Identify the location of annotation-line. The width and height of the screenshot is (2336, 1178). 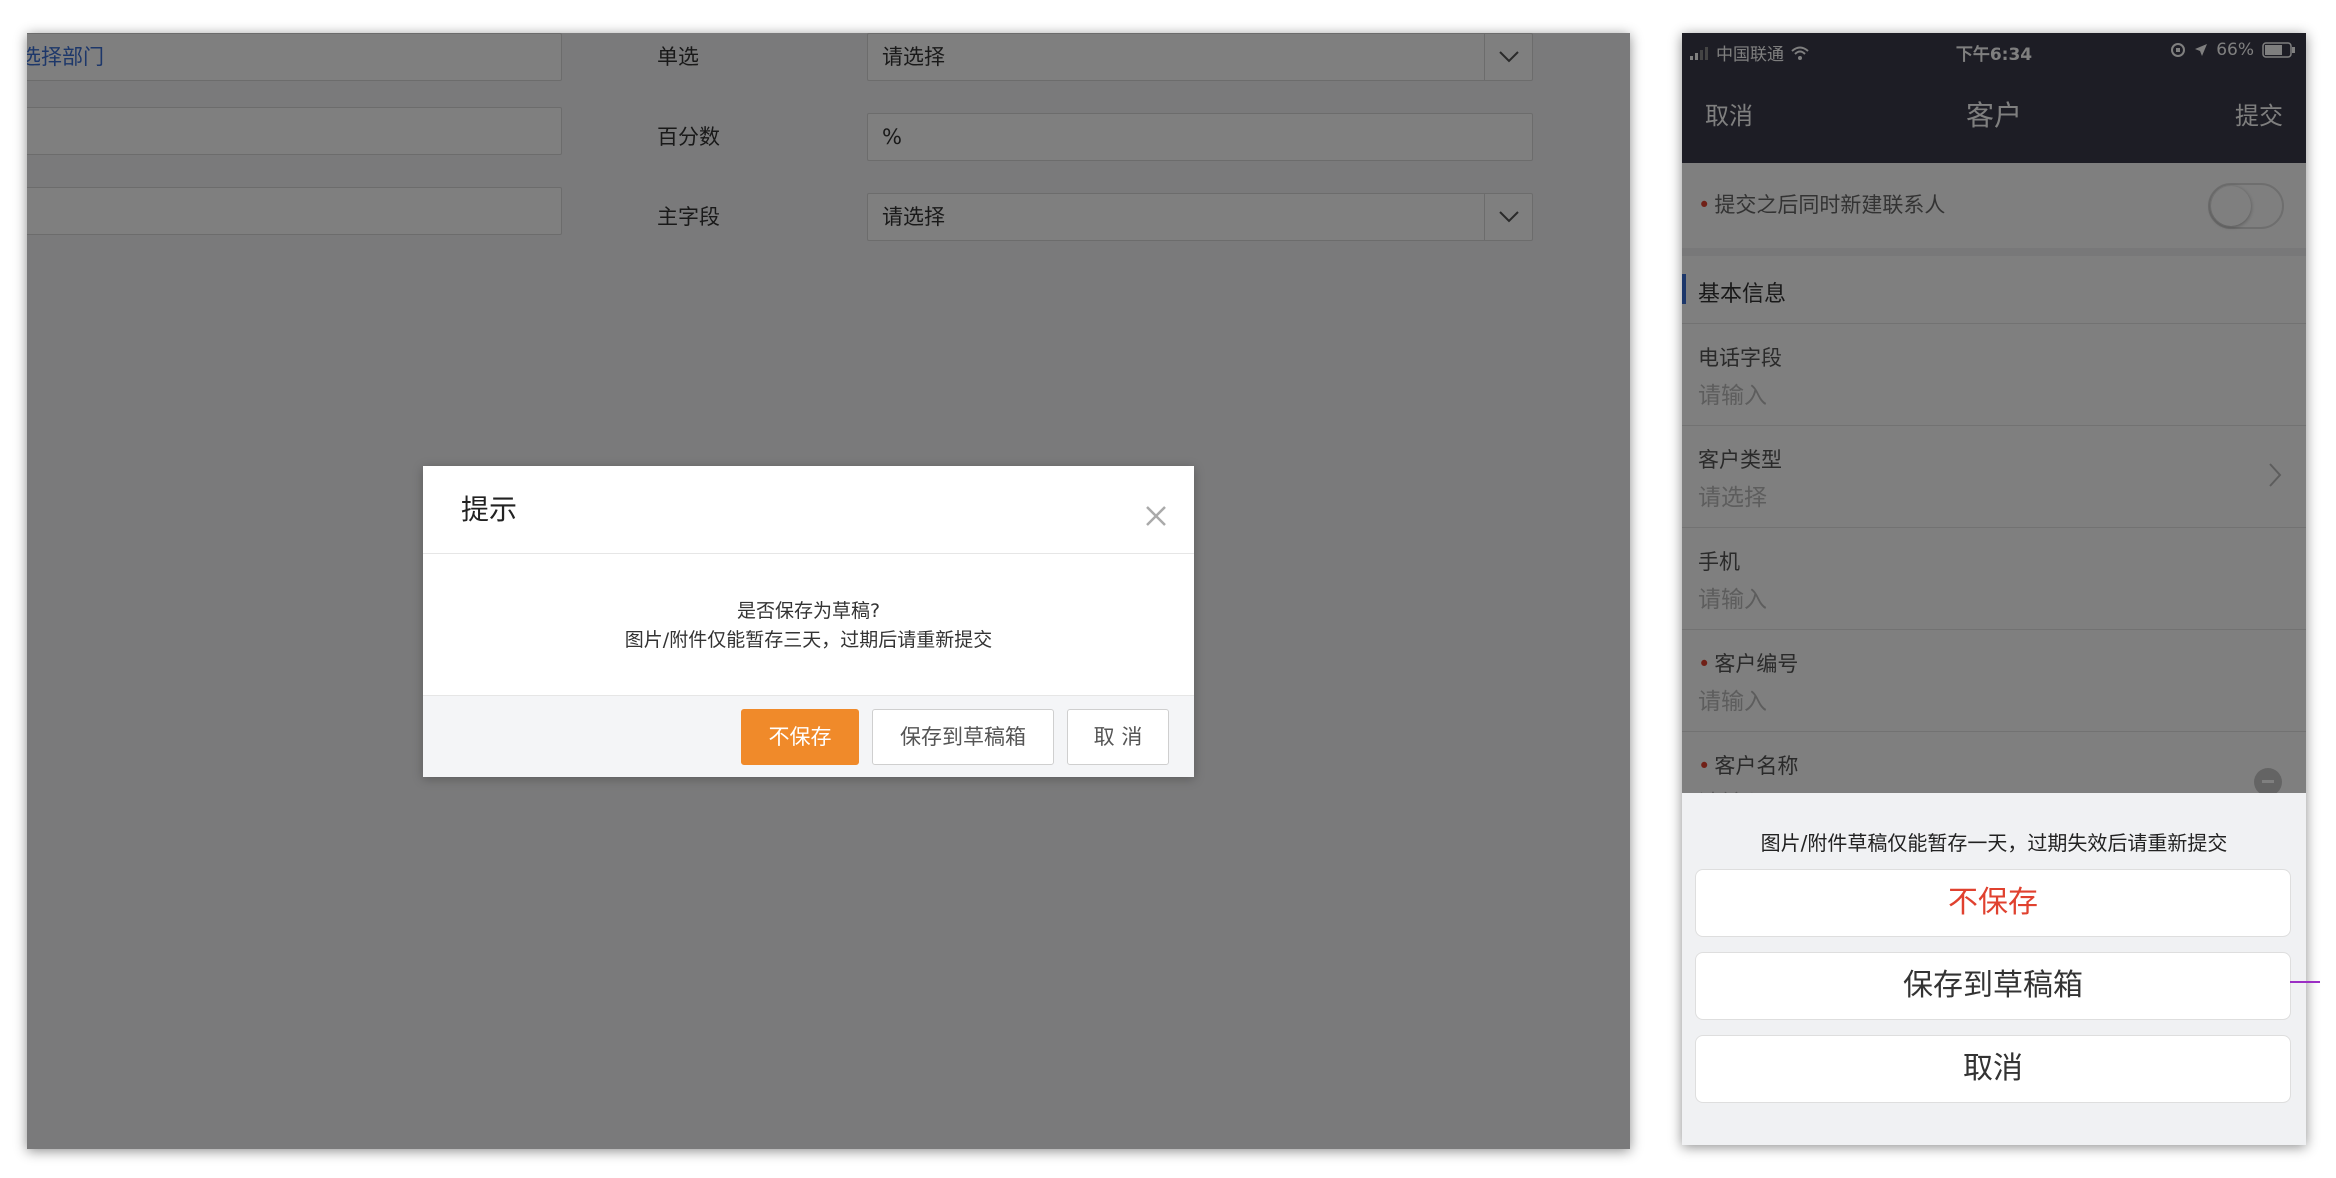
(2305, 982).